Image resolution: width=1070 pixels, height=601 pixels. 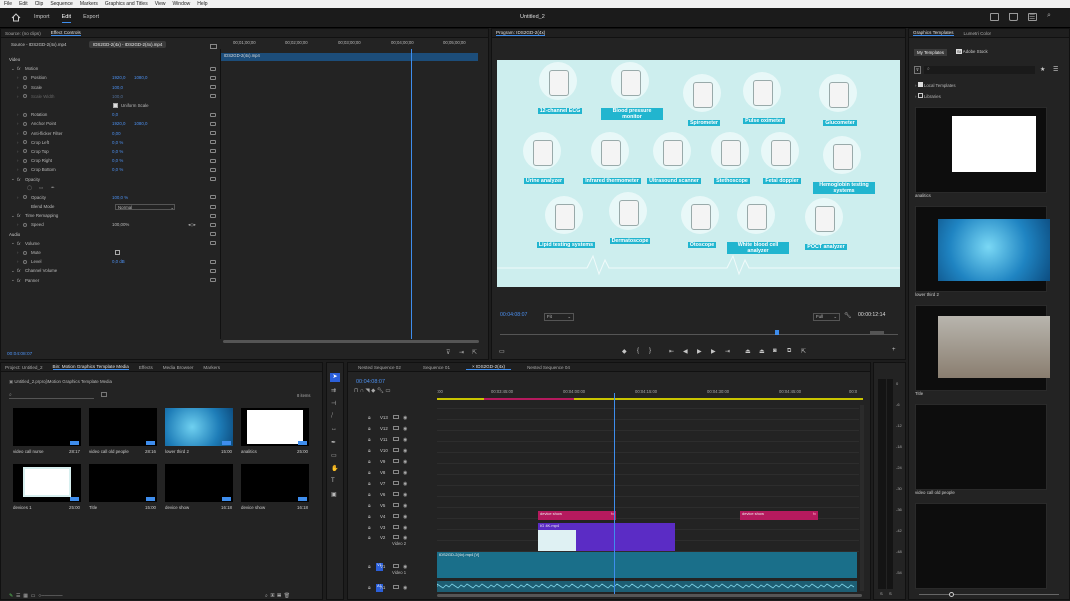 I want to click on effect-row: › Level 0,0 dB, so click(x=112, y=261).